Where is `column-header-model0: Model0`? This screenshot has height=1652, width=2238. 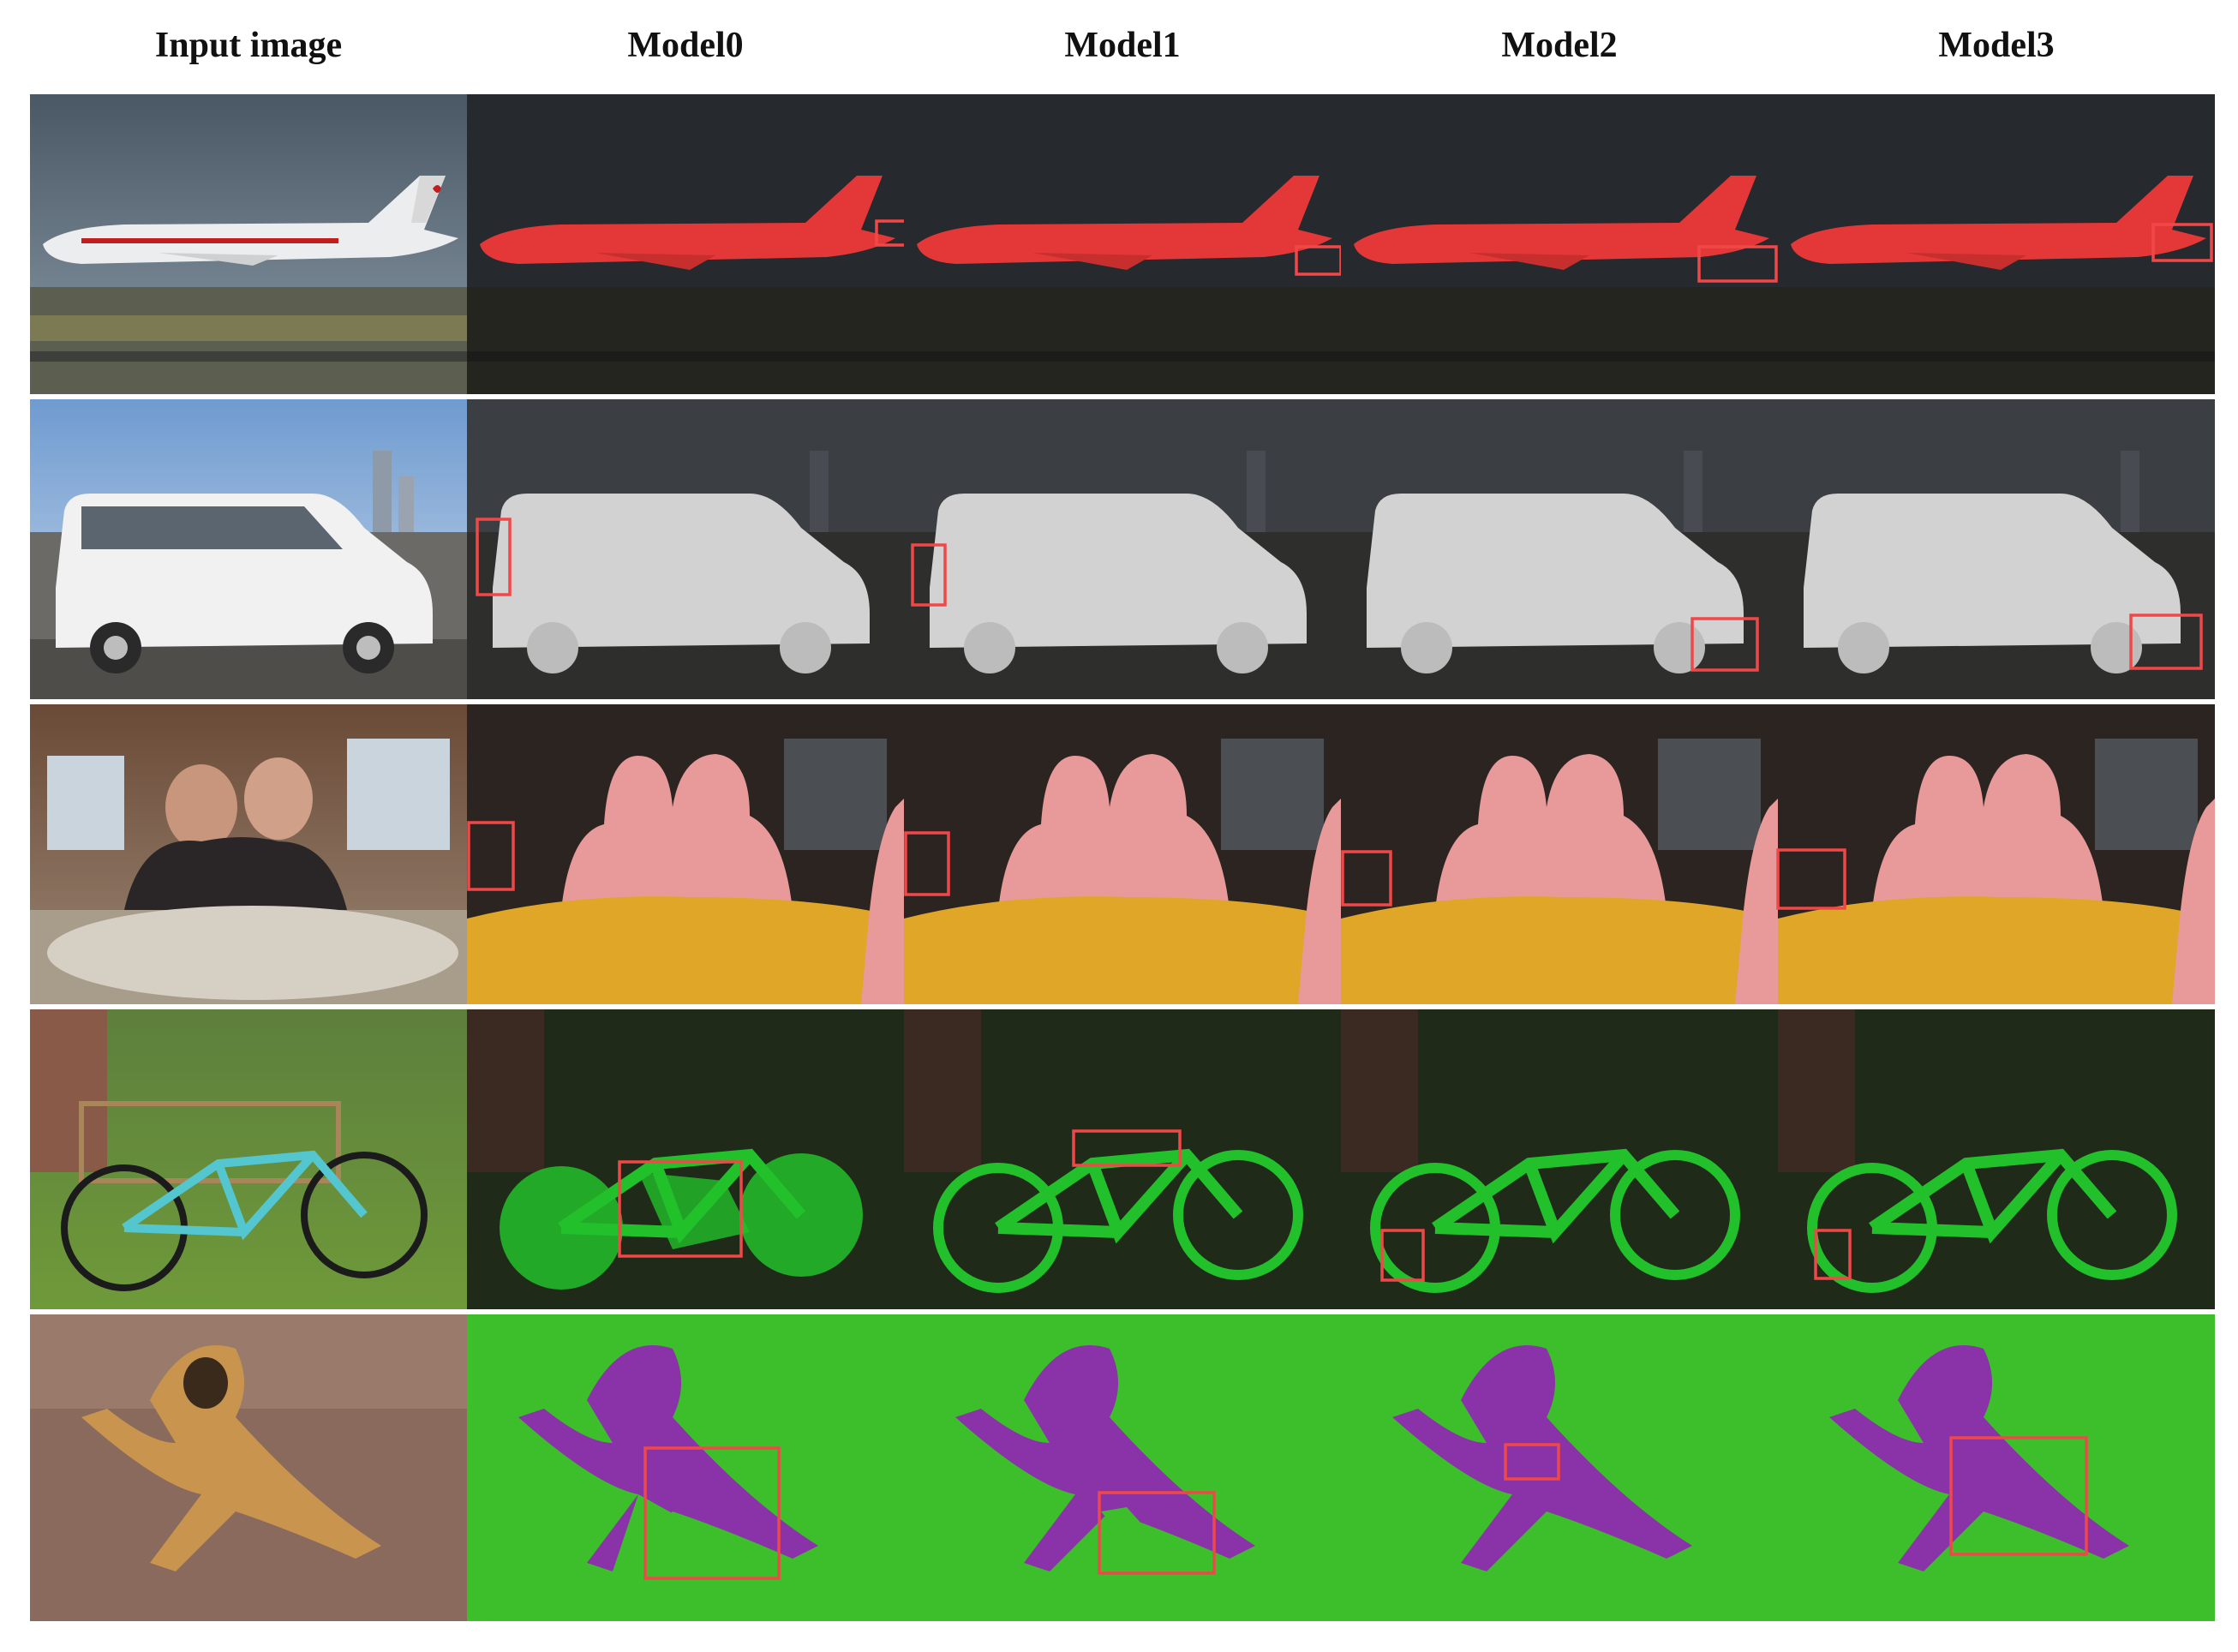
column-header-model0: Model0 is located at coordinates (685, 45).